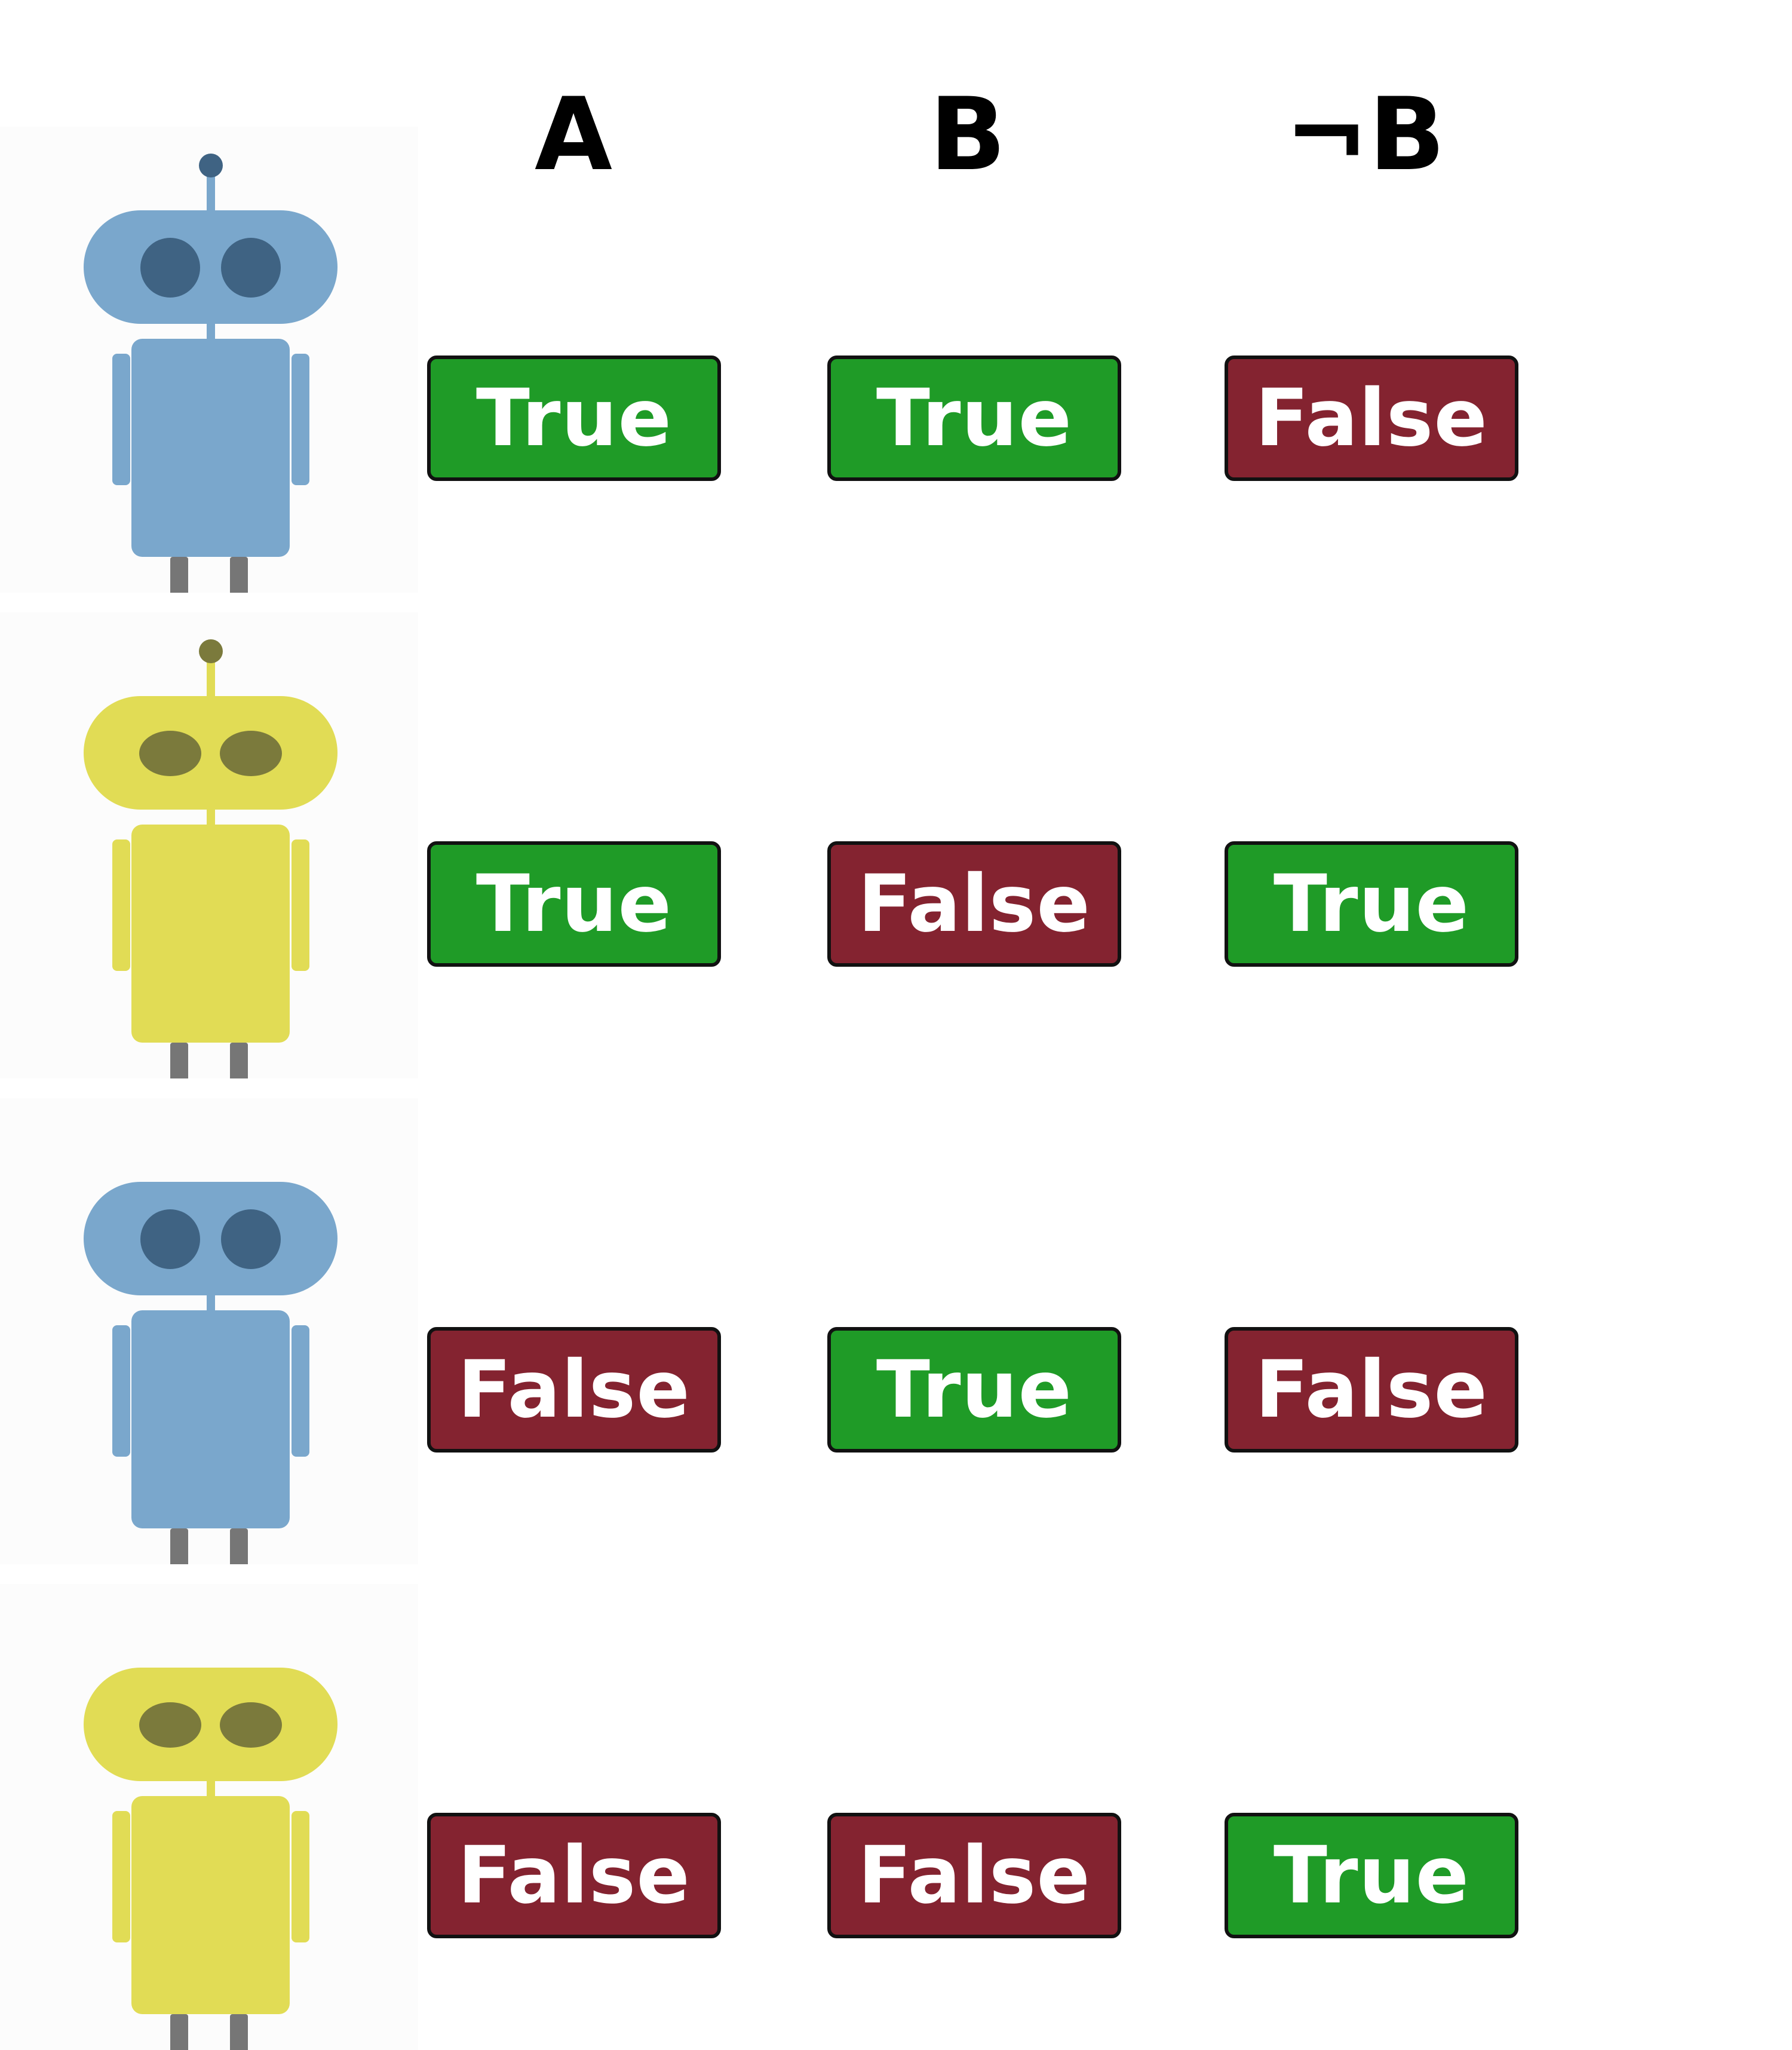 Image resolution: width=1792 pixels, height=2050 pixels. What do you see at coordinates (1365, 134) in the screenshot?
I see `column-header-not-b: ¬B` at bounding box center [1365, 134].